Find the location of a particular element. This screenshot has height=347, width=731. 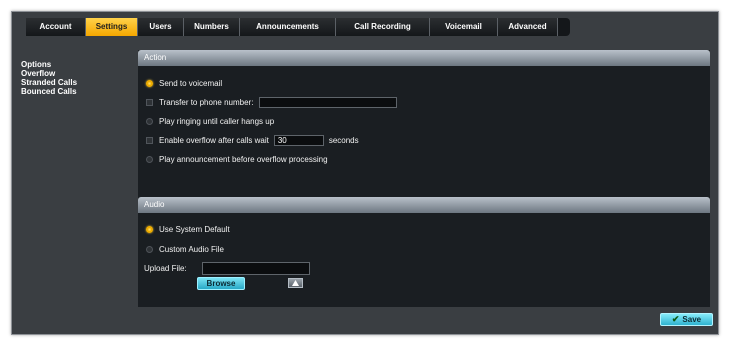

save-button: ✔ Save is located at coordinates (686, 319).